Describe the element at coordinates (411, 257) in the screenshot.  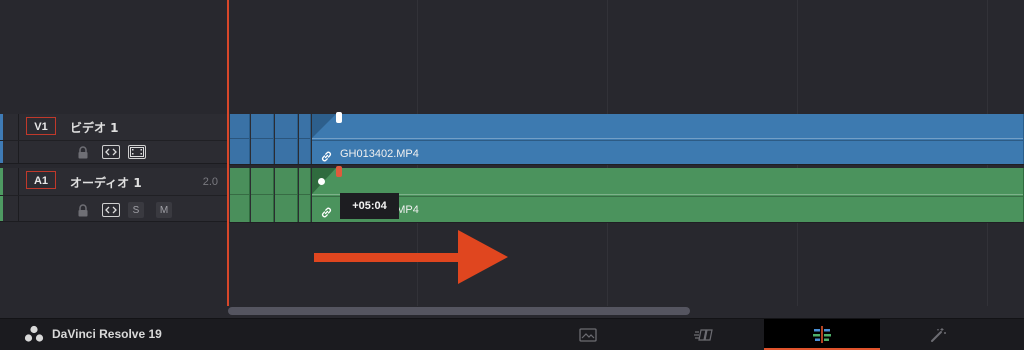
I see `annotation-arrow` at that location.